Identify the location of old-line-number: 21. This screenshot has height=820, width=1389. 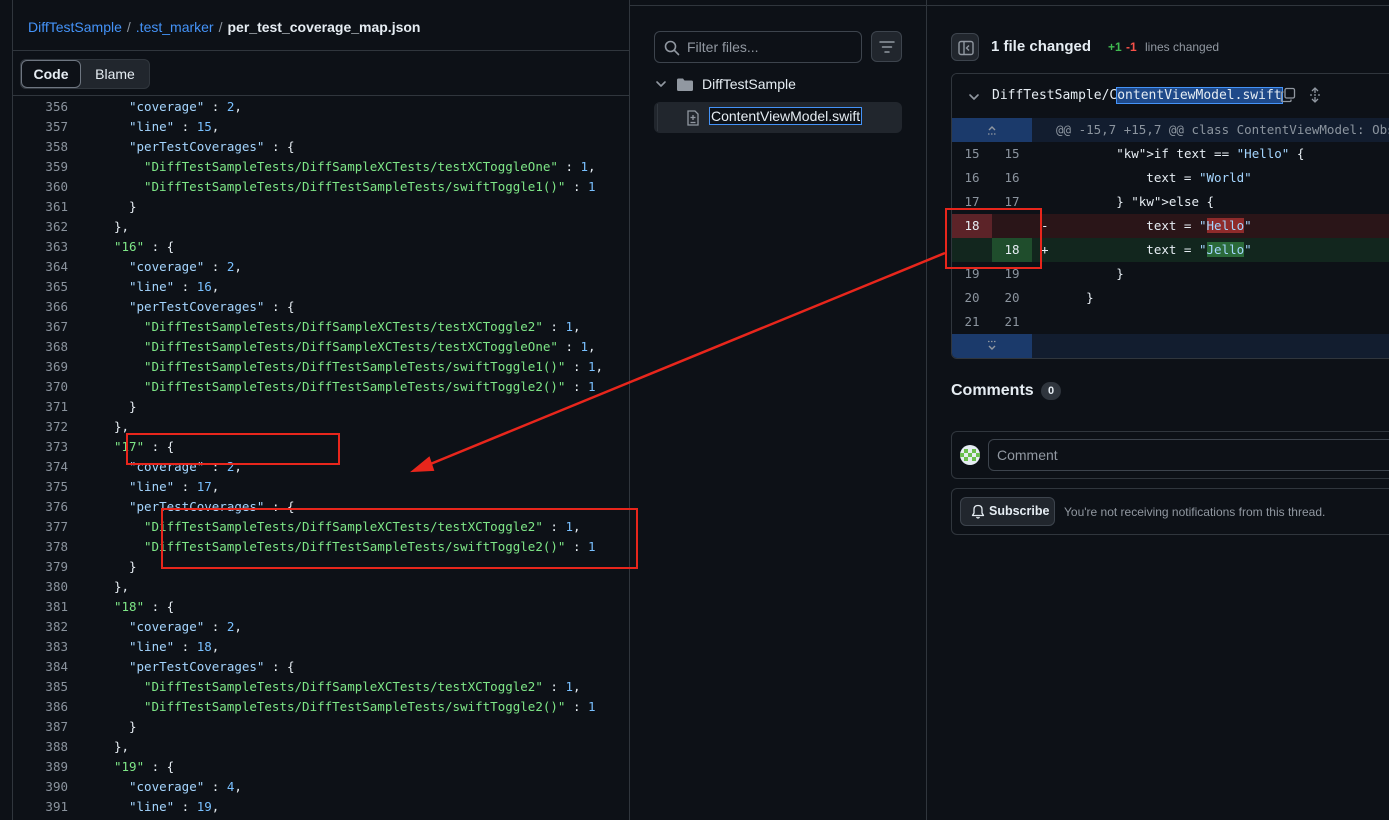
(972, 322).